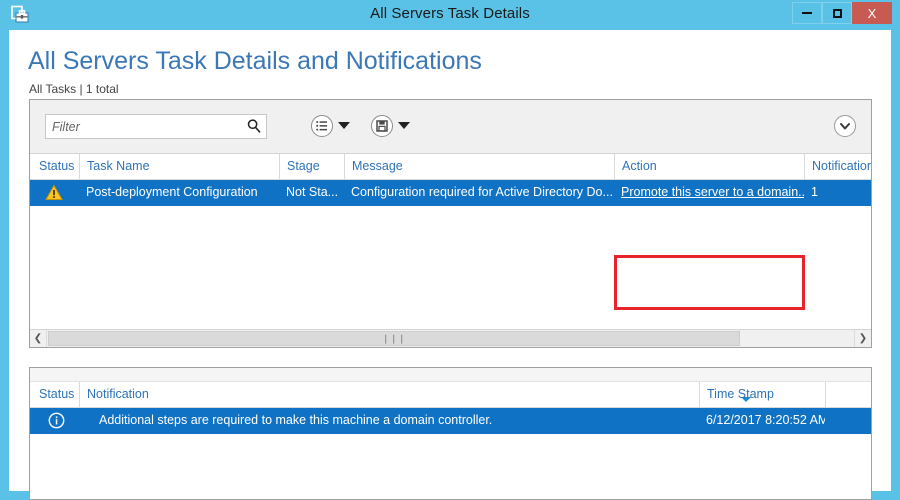 Image resolution: width=900 pixels, height=500 pixels. Describe the element at coordinates (55, 193) in the screenshot. I see `cell-status` at that location.